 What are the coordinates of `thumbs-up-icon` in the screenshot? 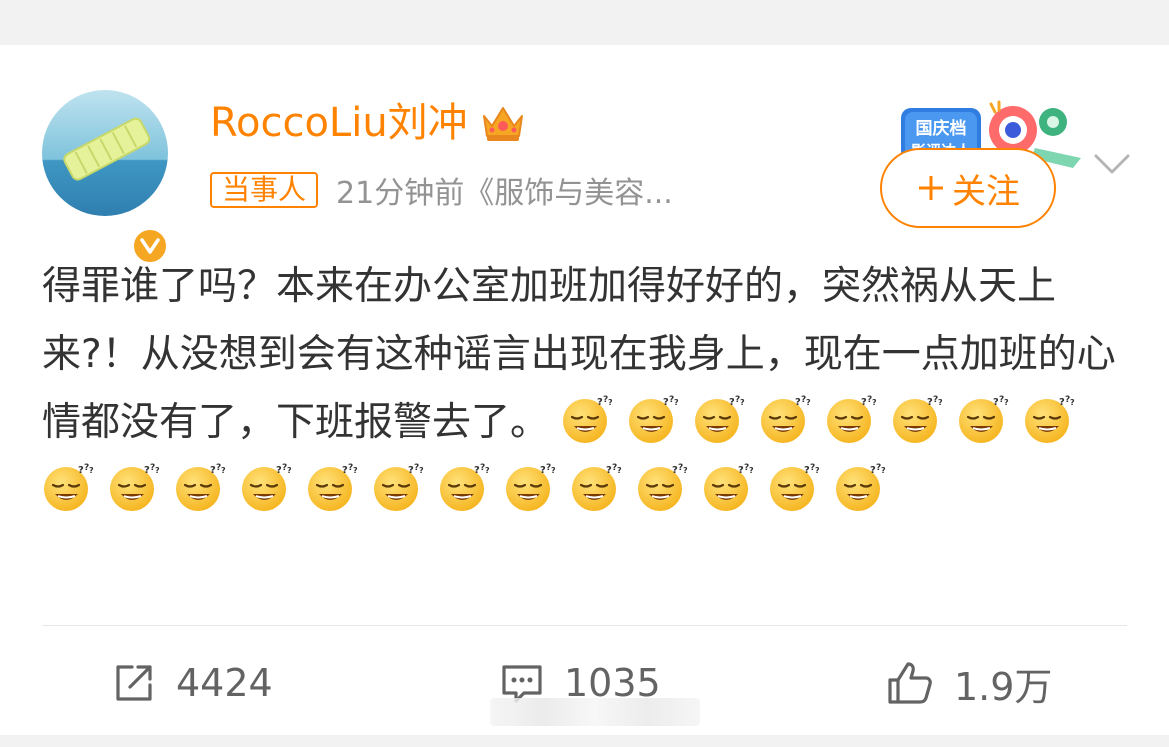 It's located at (910, 683).